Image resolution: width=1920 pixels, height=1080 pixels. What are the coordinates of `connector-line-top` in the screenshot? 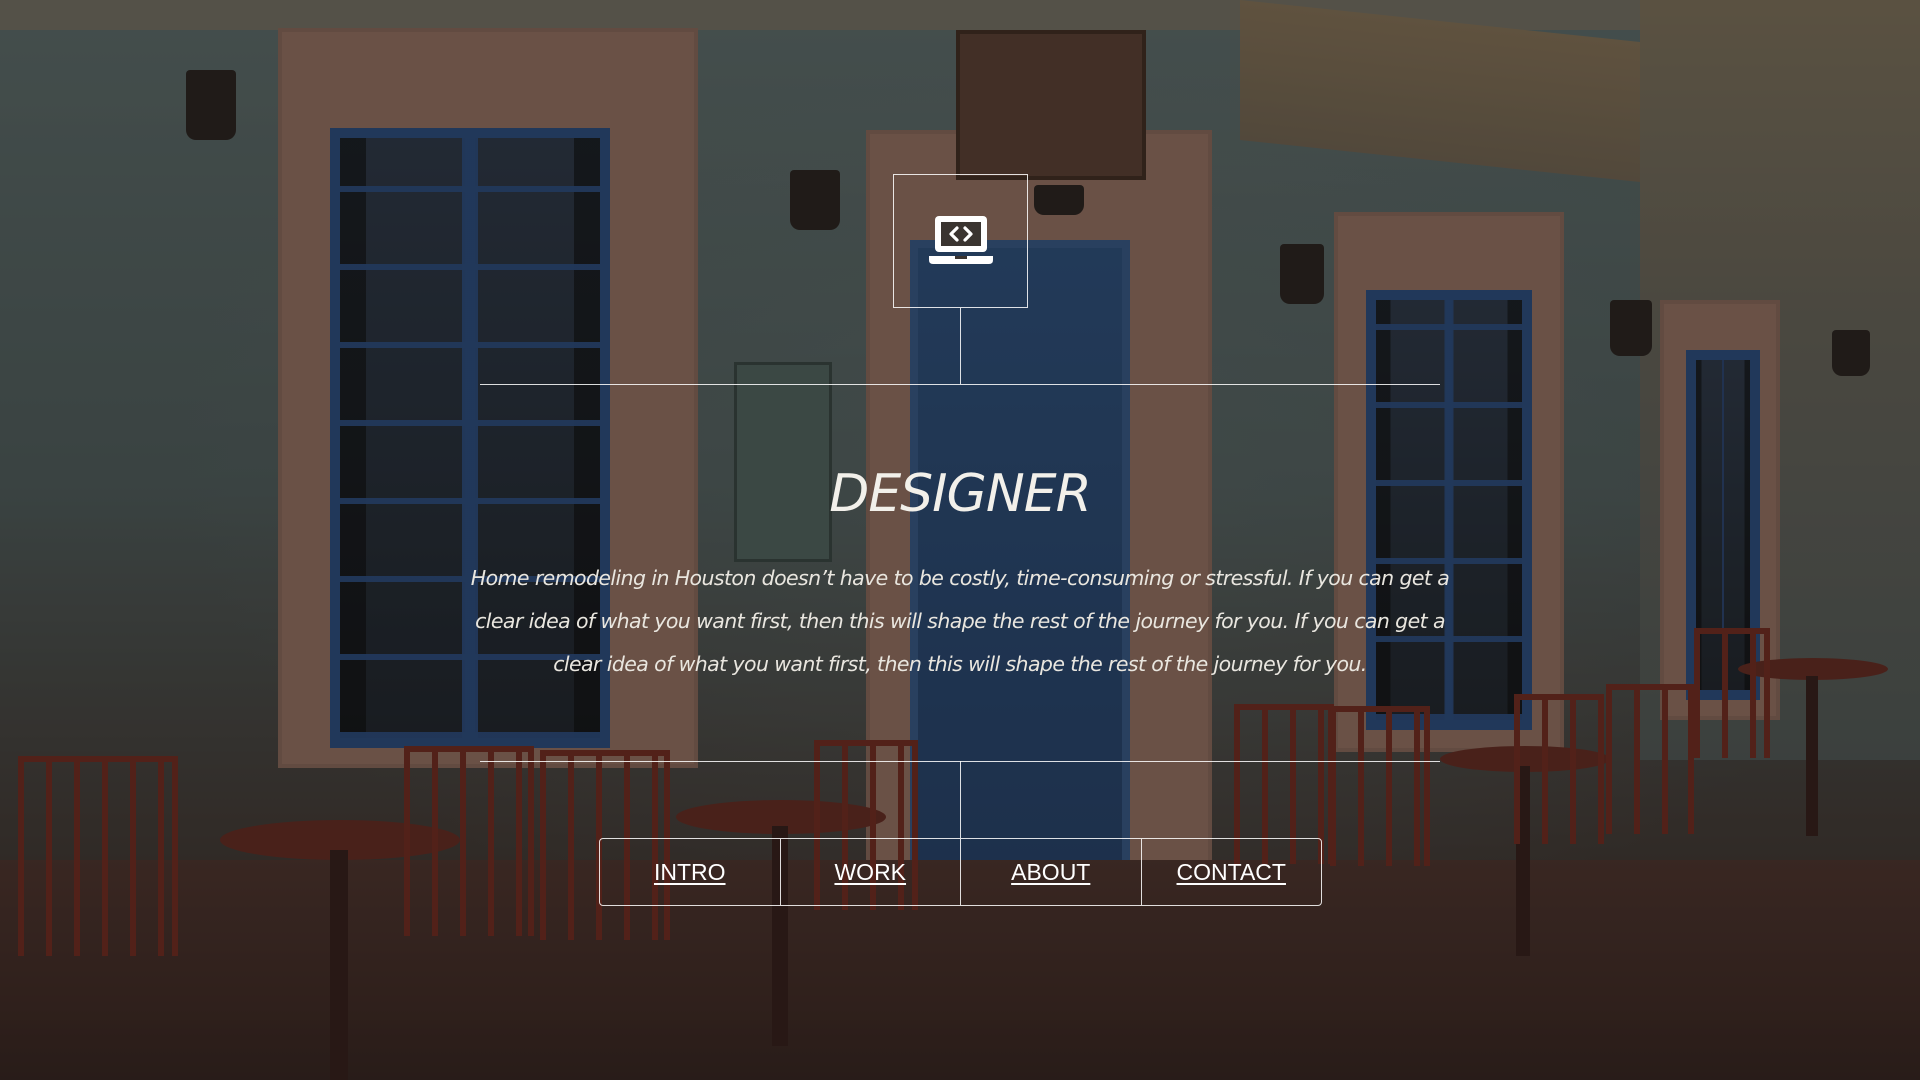 It's located at (960, 346).